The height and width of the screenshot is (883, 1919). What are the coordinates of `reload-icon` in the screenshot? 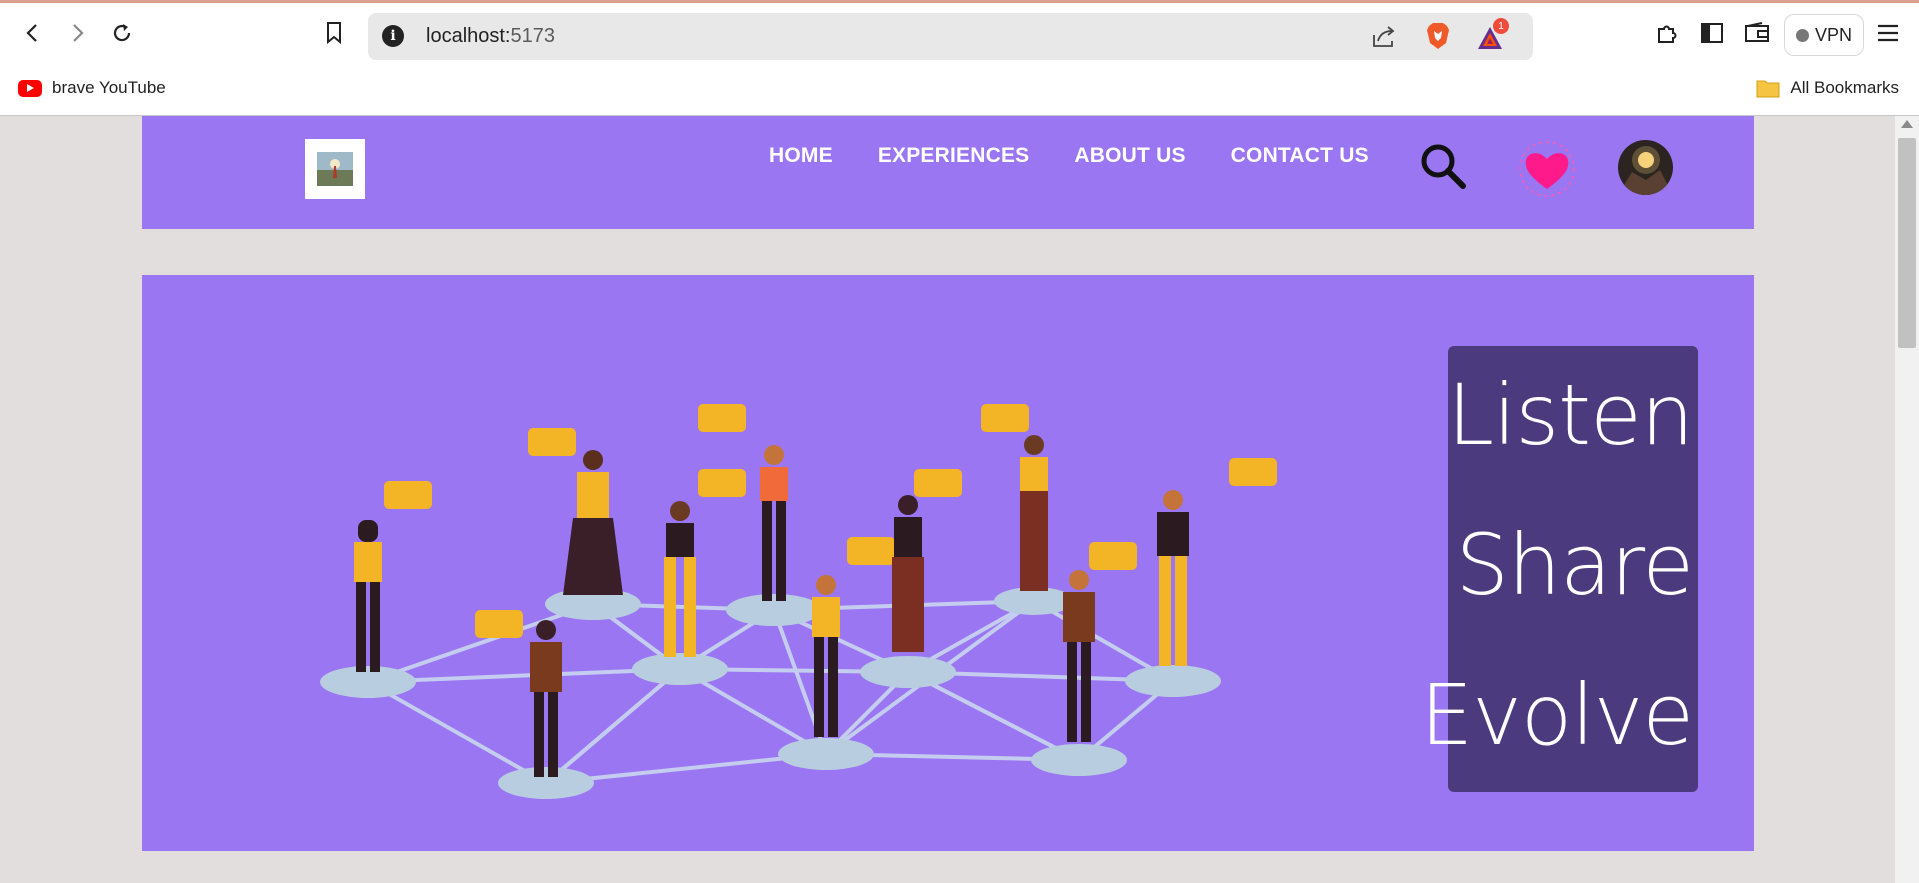 It's located at (122, 33).